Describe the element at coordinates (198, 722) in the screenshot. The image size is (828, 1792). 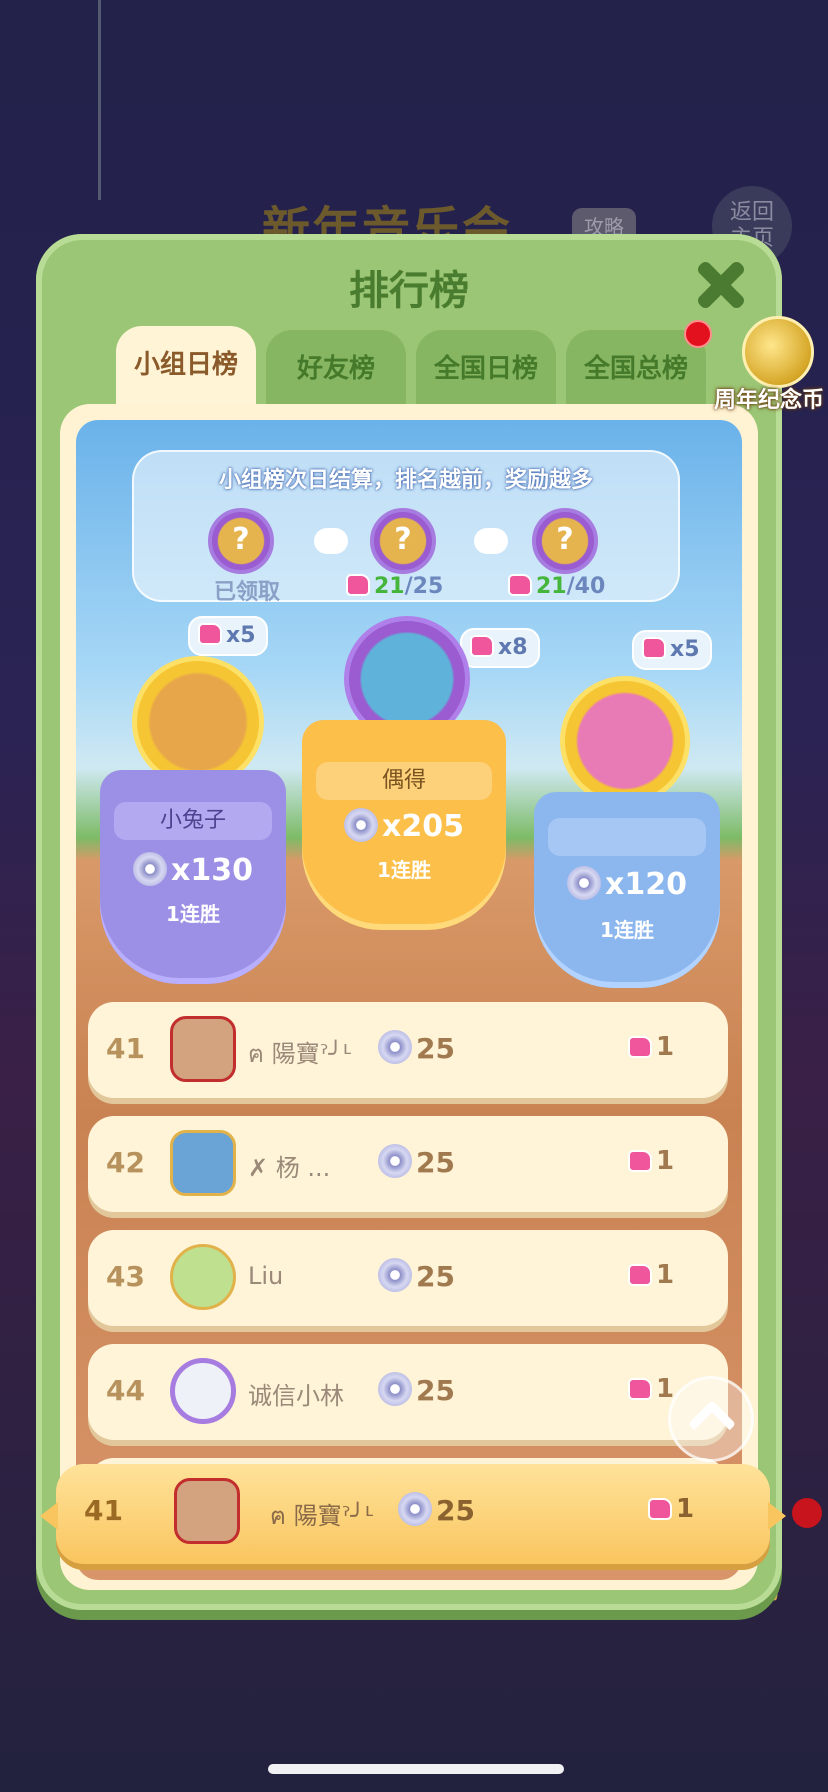
I see `second-place-avatar` at that location.